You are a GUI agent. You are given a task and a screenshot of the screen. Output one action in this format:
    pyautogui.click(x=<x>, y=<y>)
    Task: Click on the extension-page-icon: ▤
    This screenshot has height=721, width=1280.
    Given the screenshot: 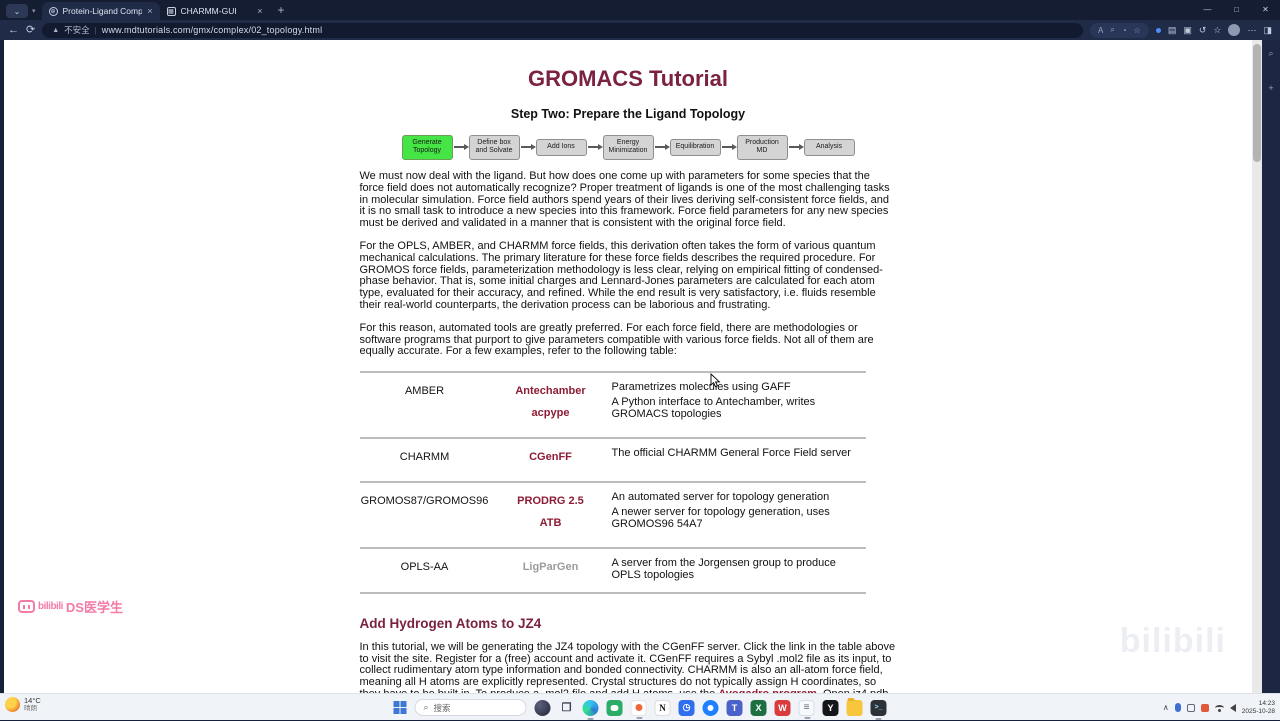 What is the action you would take?
    pyautogui.click(x=1172, y=30)
    